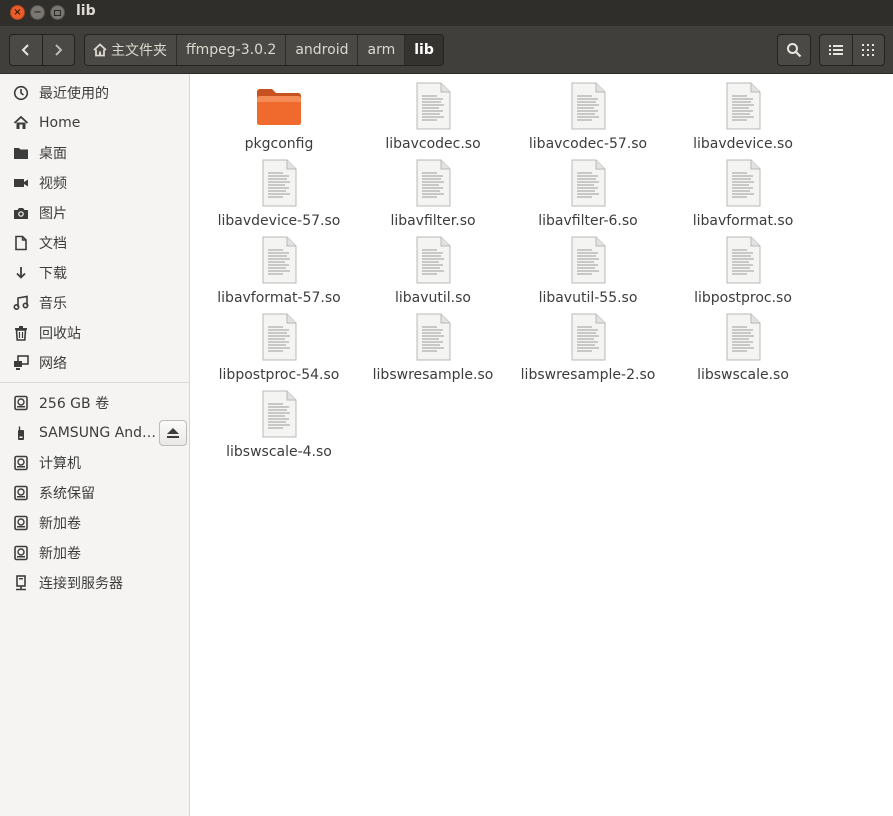 This screenshot has height=816, width=893. What do you see at coordinates (279, 351) in the screenshot?
I see `file-item: libpostproc-54.so` at bounding box center [279, 351].